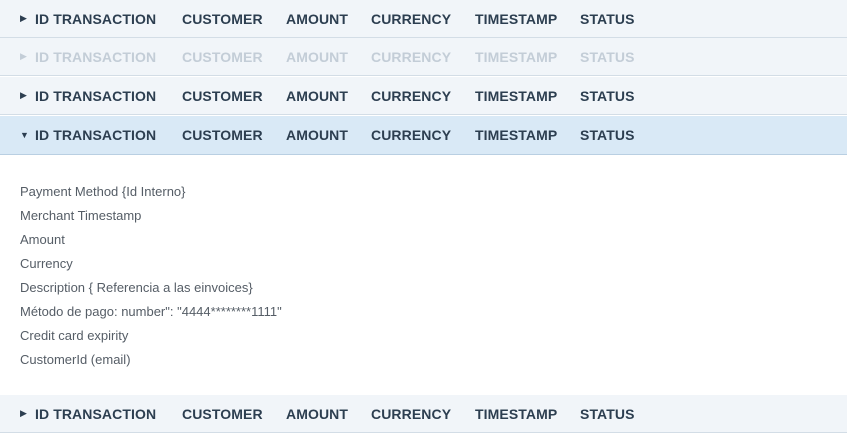 Image resolution: width=847 pixels, height=433 pixels. I want to click on detail-payment-method: Payment Method {Id Interno}, so click(103, 191).